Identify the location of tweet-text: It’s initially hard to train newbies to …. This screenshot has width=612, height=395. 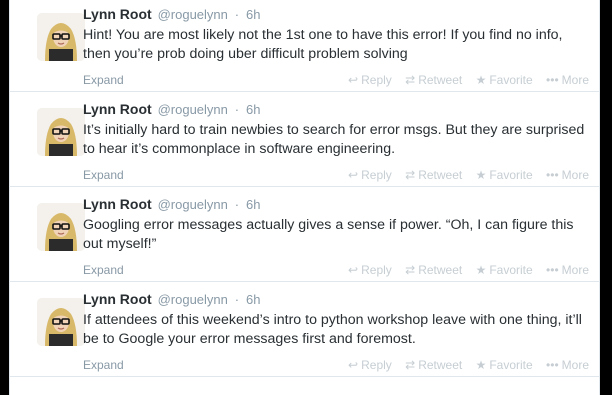
(334, 139).